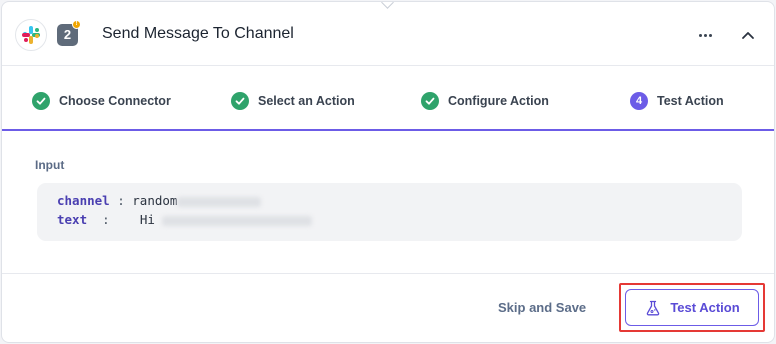 The height and width of the screenshot is (344, 776). What do you see at coordinates (72, 219) in the screenshot?
I see `input-key: text` at bounding box center [72, 219].